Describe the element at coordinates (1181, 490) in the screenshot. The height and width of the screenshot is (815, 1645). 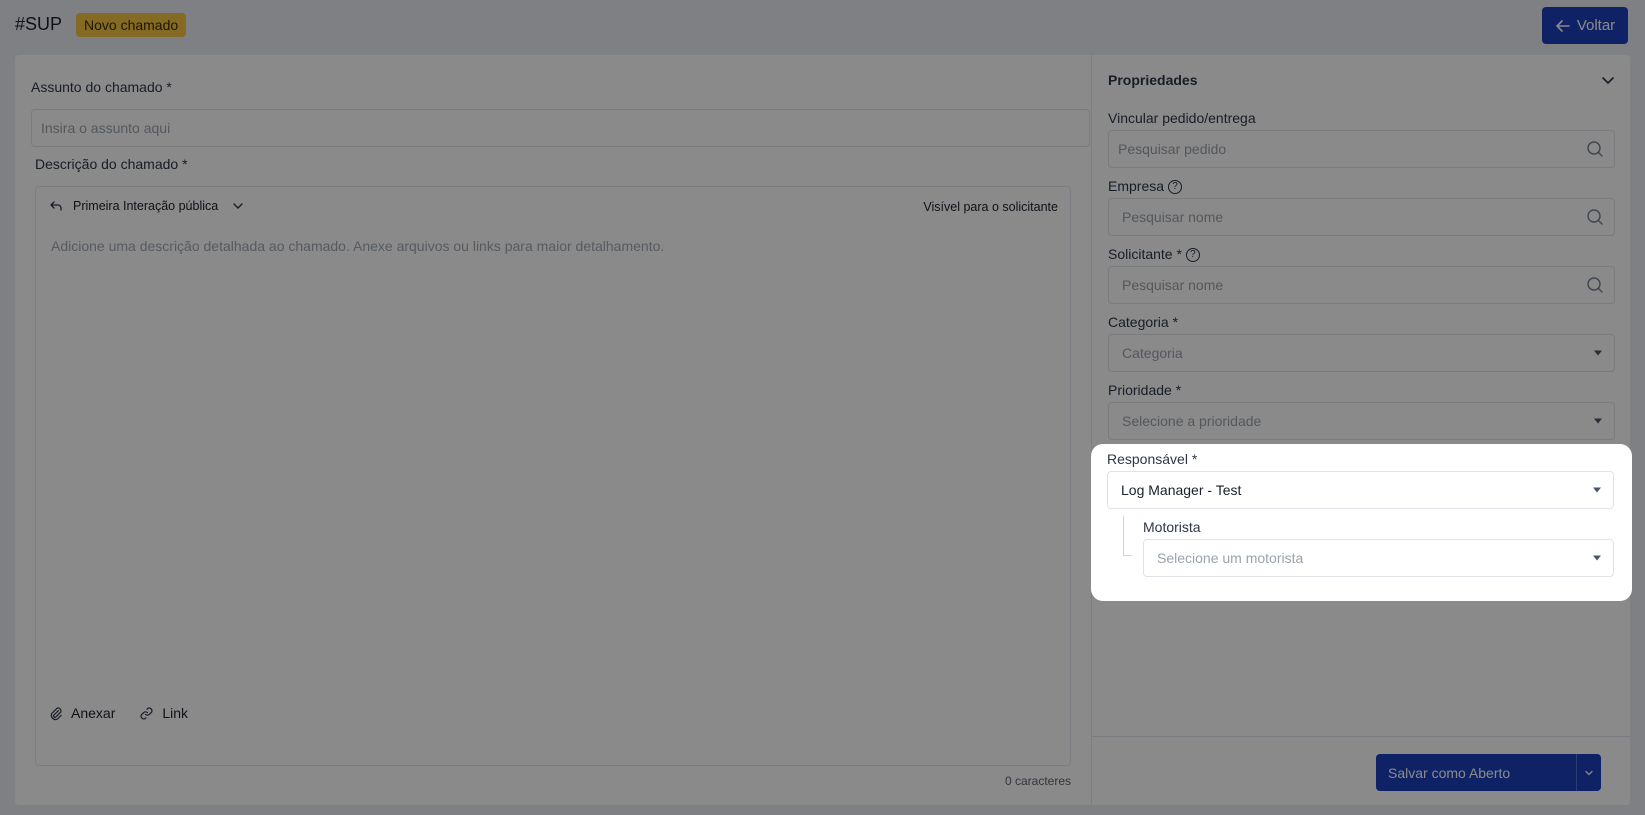
I see `responsible-value: Log Manager - Test` at that location.